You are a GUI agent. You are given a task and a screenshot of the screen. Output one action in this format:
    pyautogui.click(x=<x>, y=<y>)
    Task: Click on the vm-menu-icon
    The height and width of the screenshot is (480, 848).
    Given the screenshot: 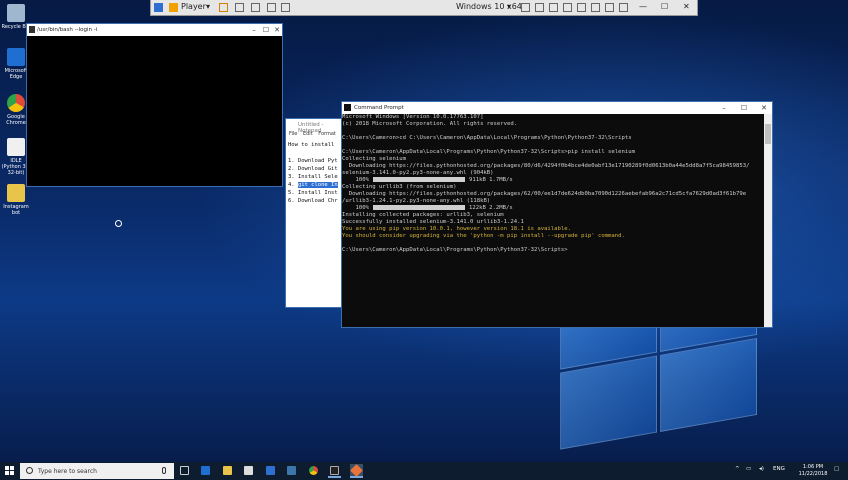 What is the action you would take?
    pyautogui.click(x=158, y=7)
    